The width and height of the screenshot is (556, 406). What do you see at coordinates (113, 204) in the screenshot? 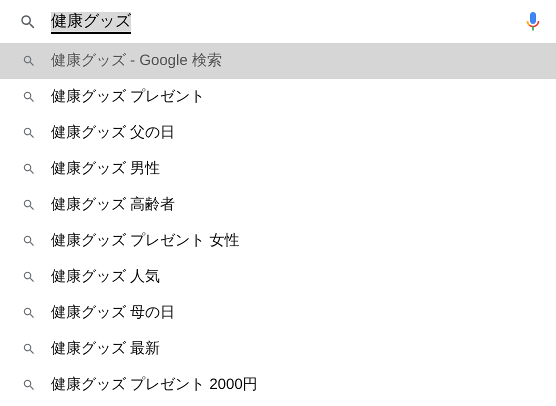
I see `suggestion-text: 健康グッズ 高齢者` at bounding box center [113, 204].